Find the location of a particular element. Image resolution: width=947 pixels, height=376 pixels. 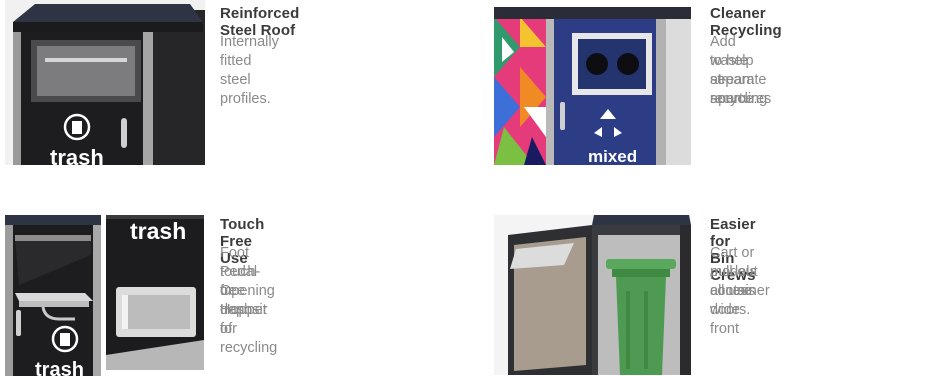

foot-pedal-closeup-image: trash is located at coordinates (155, 292).